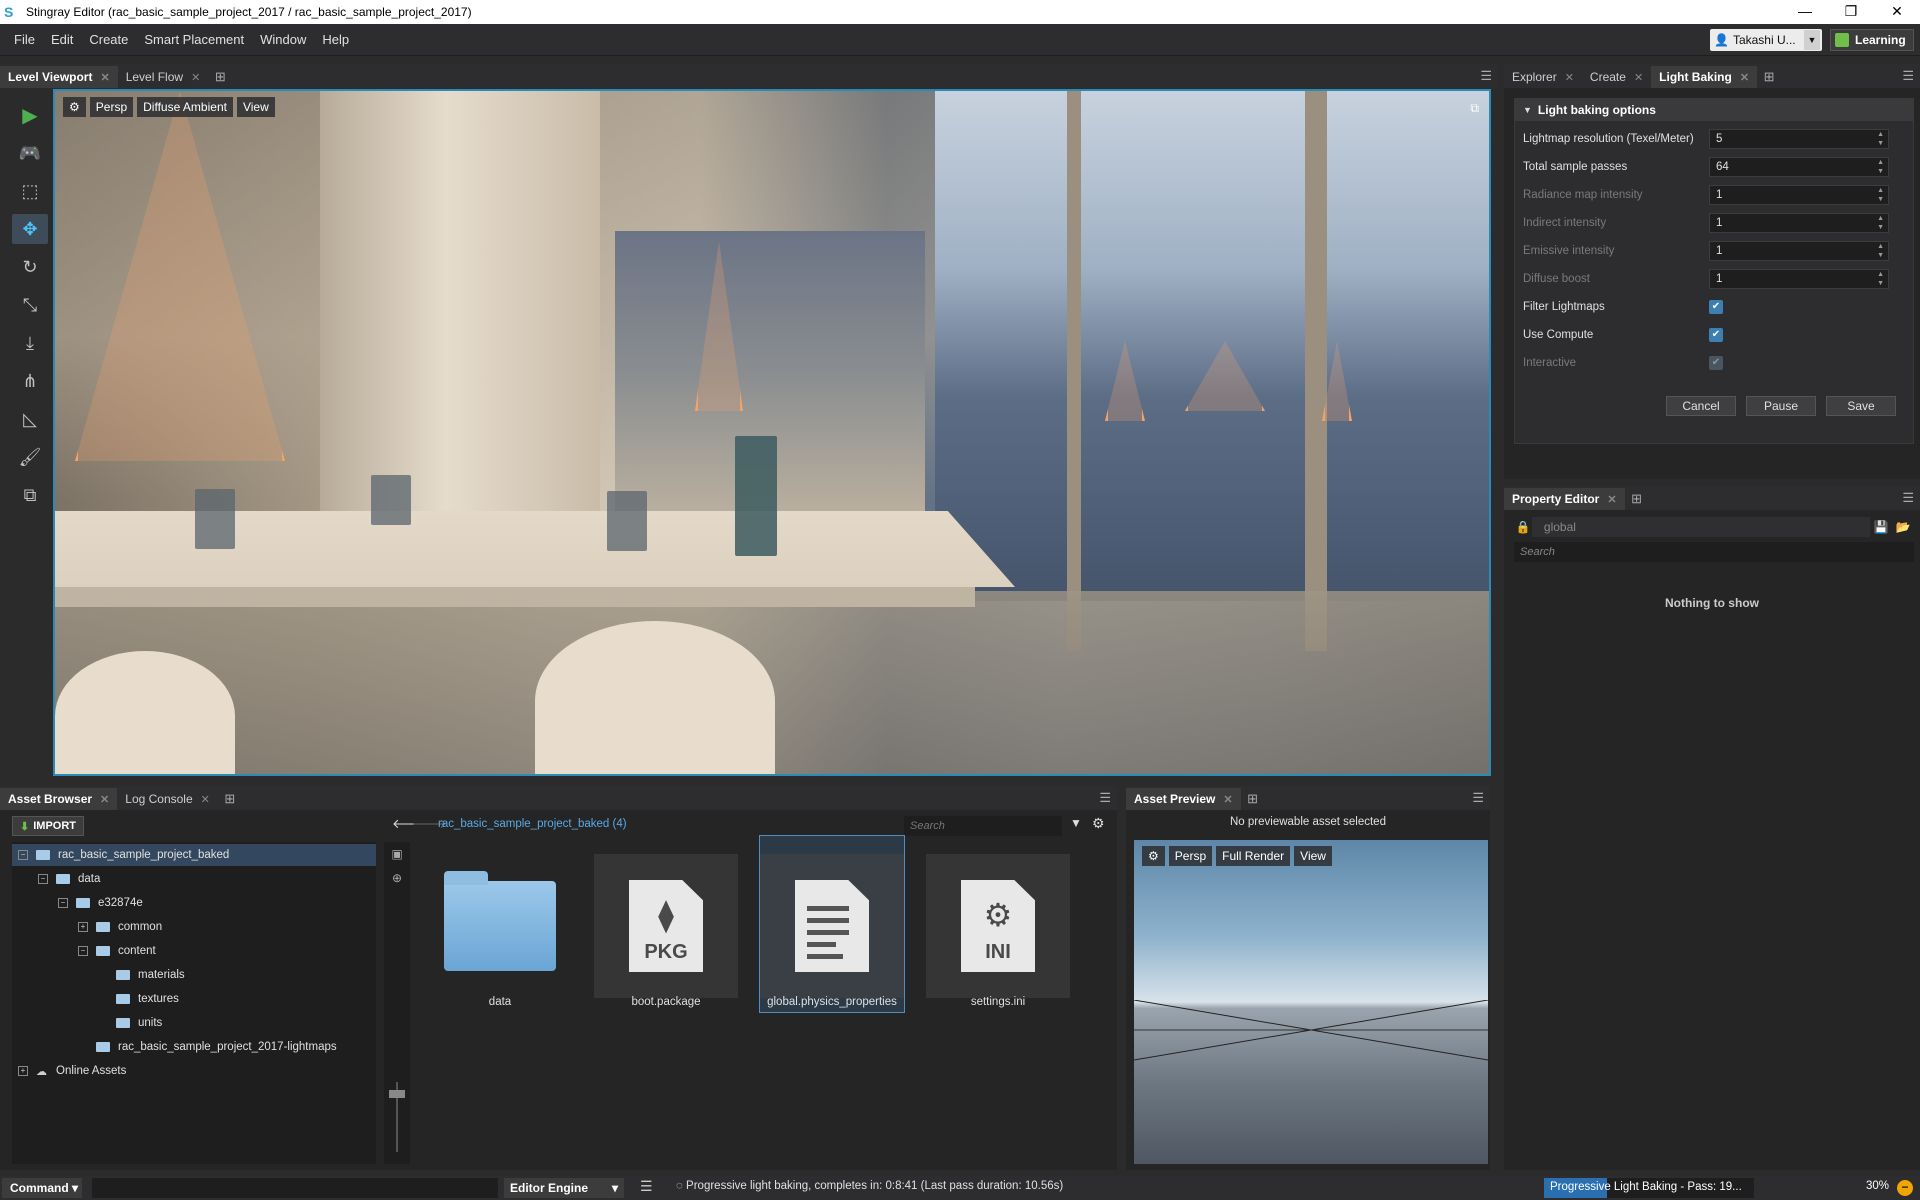 Image resolution: width=1920 pixels, height=1200 pixels. What do you see at coordinates (163, 77) in the screenshot?
I see `tab-level-flow: Level Flow ✕` at bounding box center [163, 77].